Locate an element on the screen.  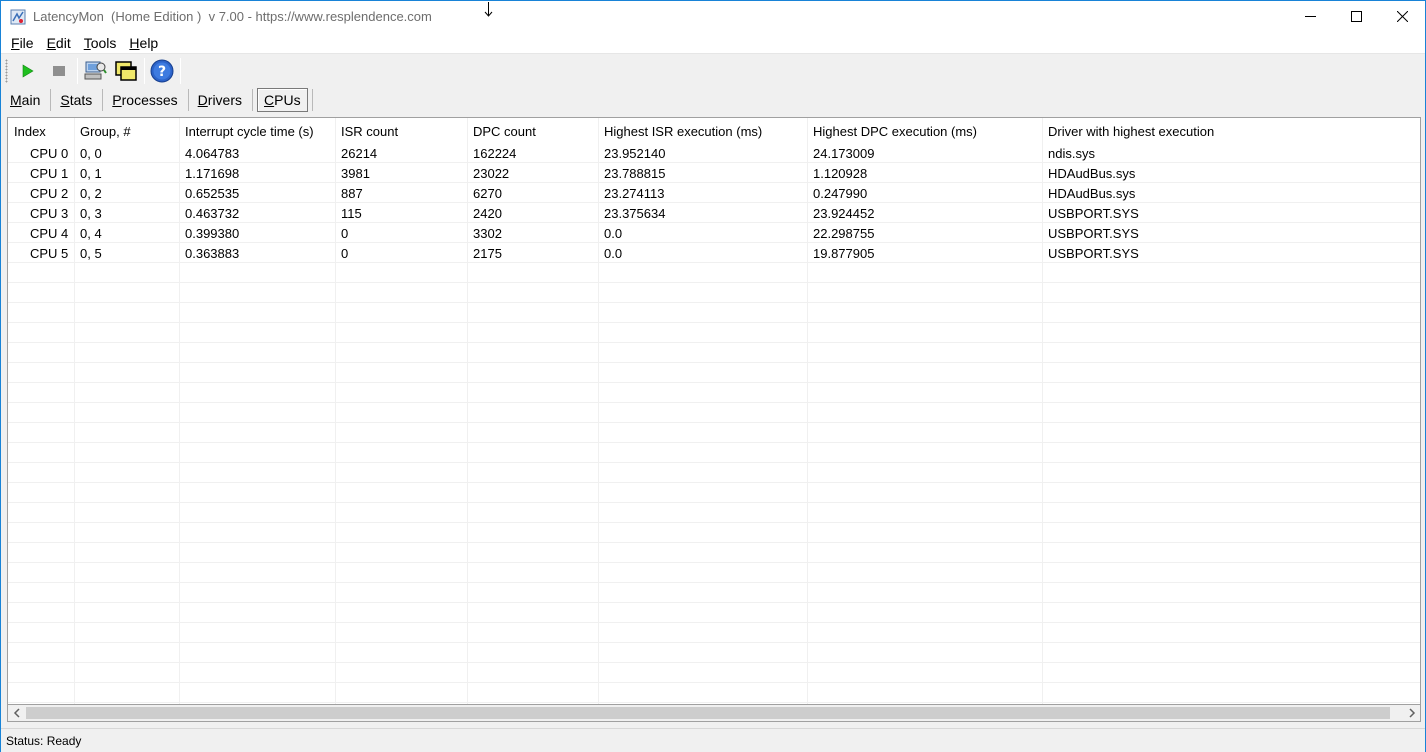
table-cell: 23022 is located at coordinates (491, 173).